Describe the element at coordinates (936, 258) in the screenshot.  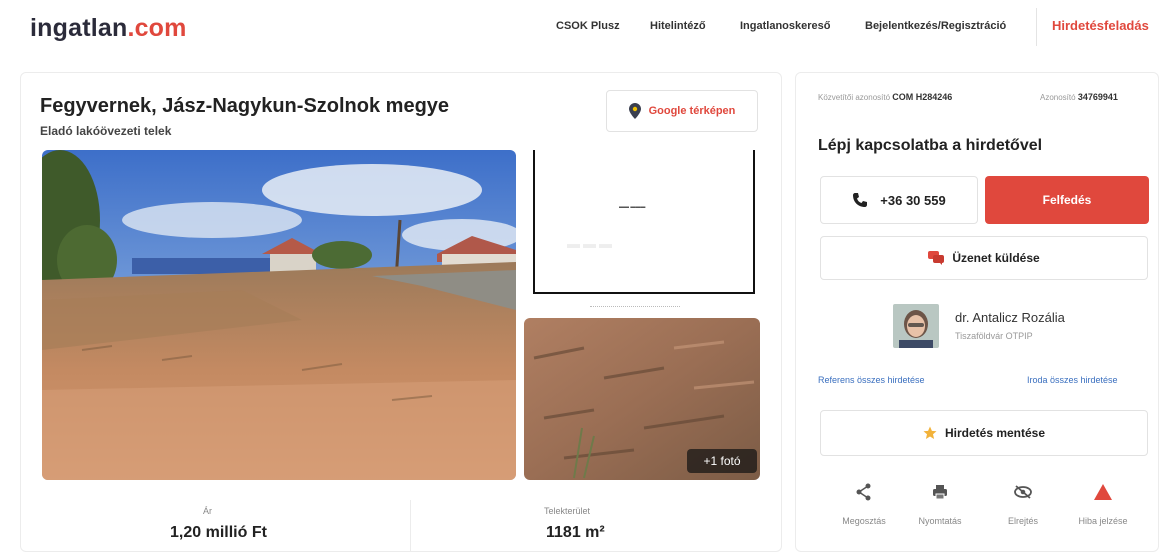
I see `chat-icon` at that location.